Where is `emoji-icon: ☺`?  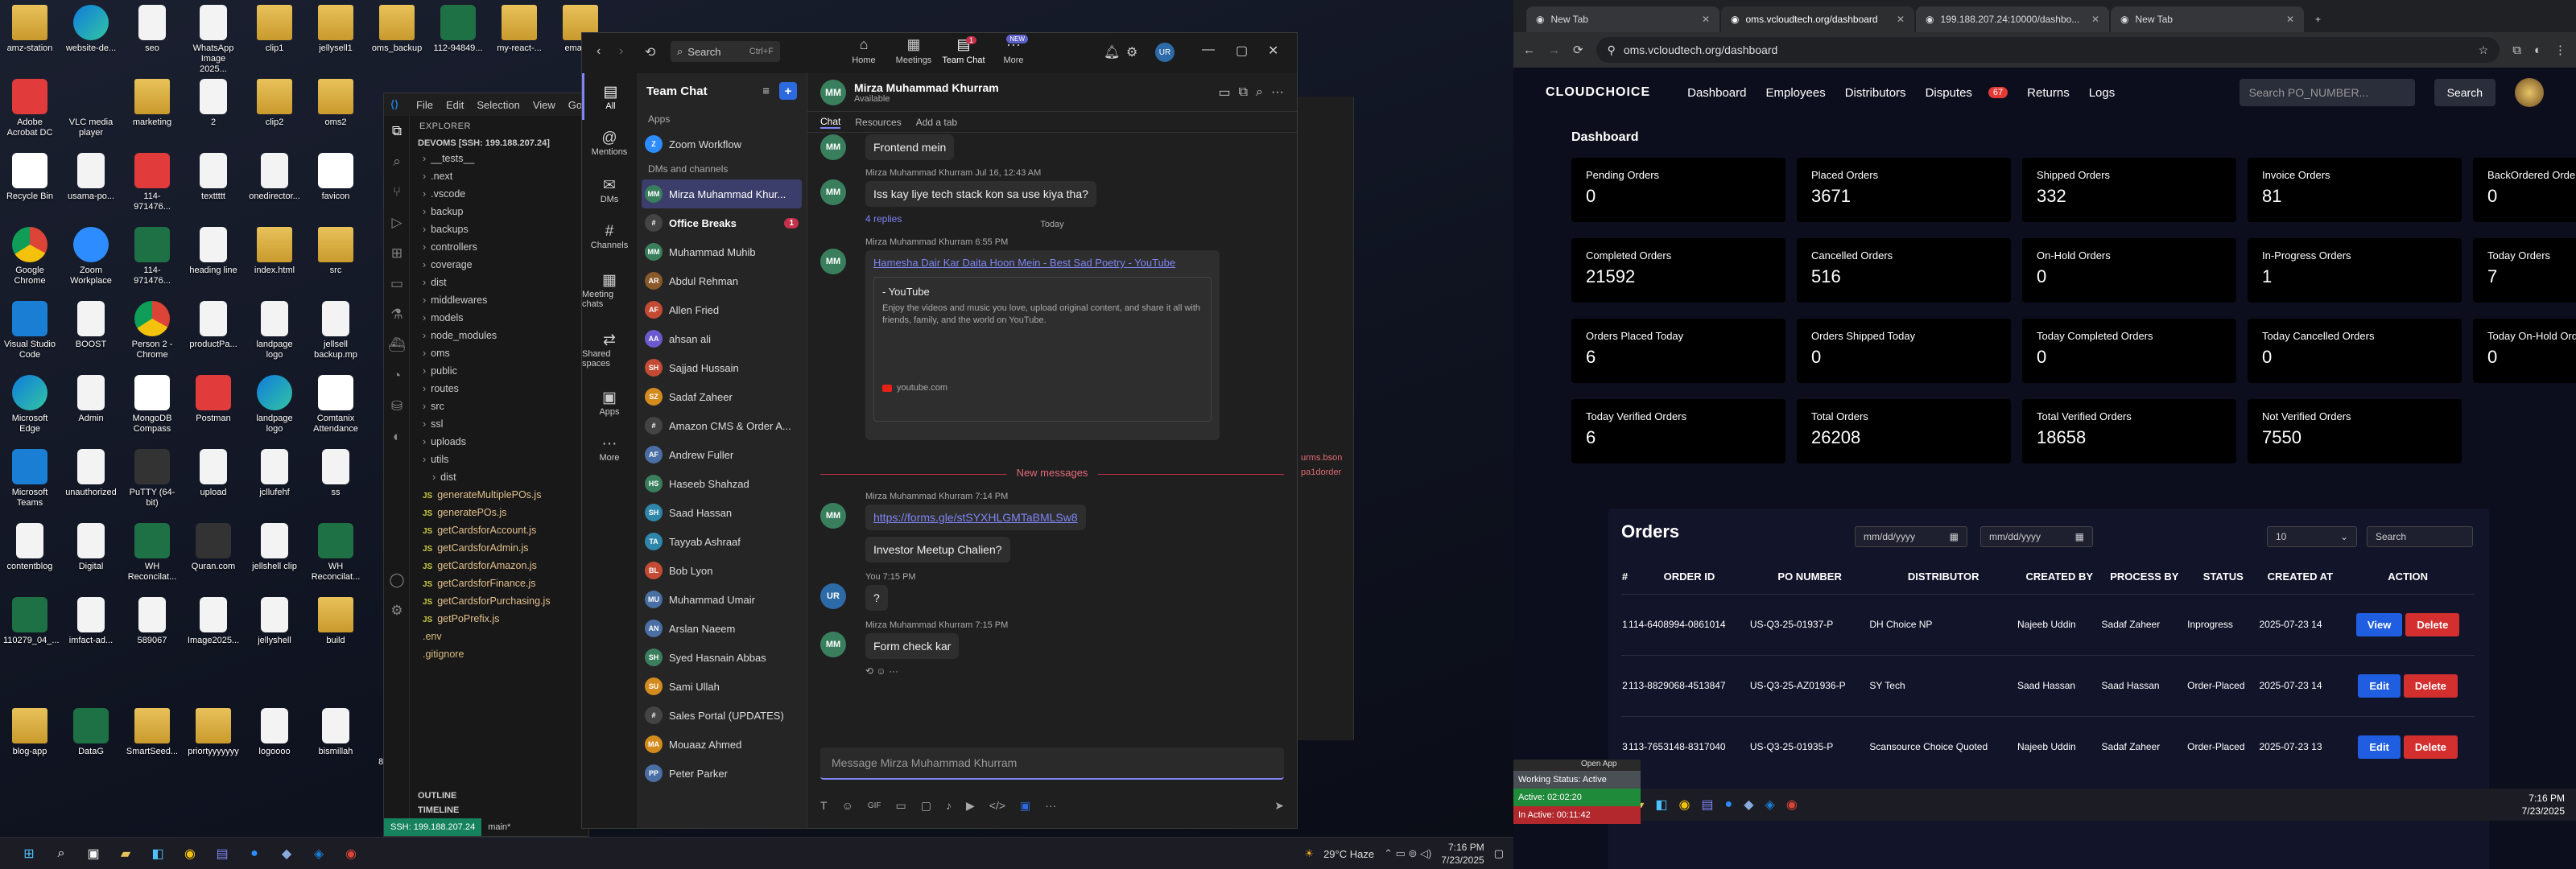
emoji-icon: ☺ is located at coordinates (847, 805).